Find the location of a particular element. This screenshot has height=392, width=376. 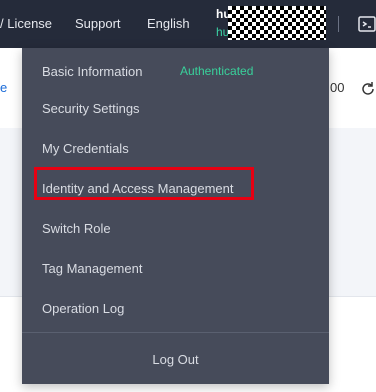

menu-item-basic-information: Basic Information is located at coordinates (92, 71).